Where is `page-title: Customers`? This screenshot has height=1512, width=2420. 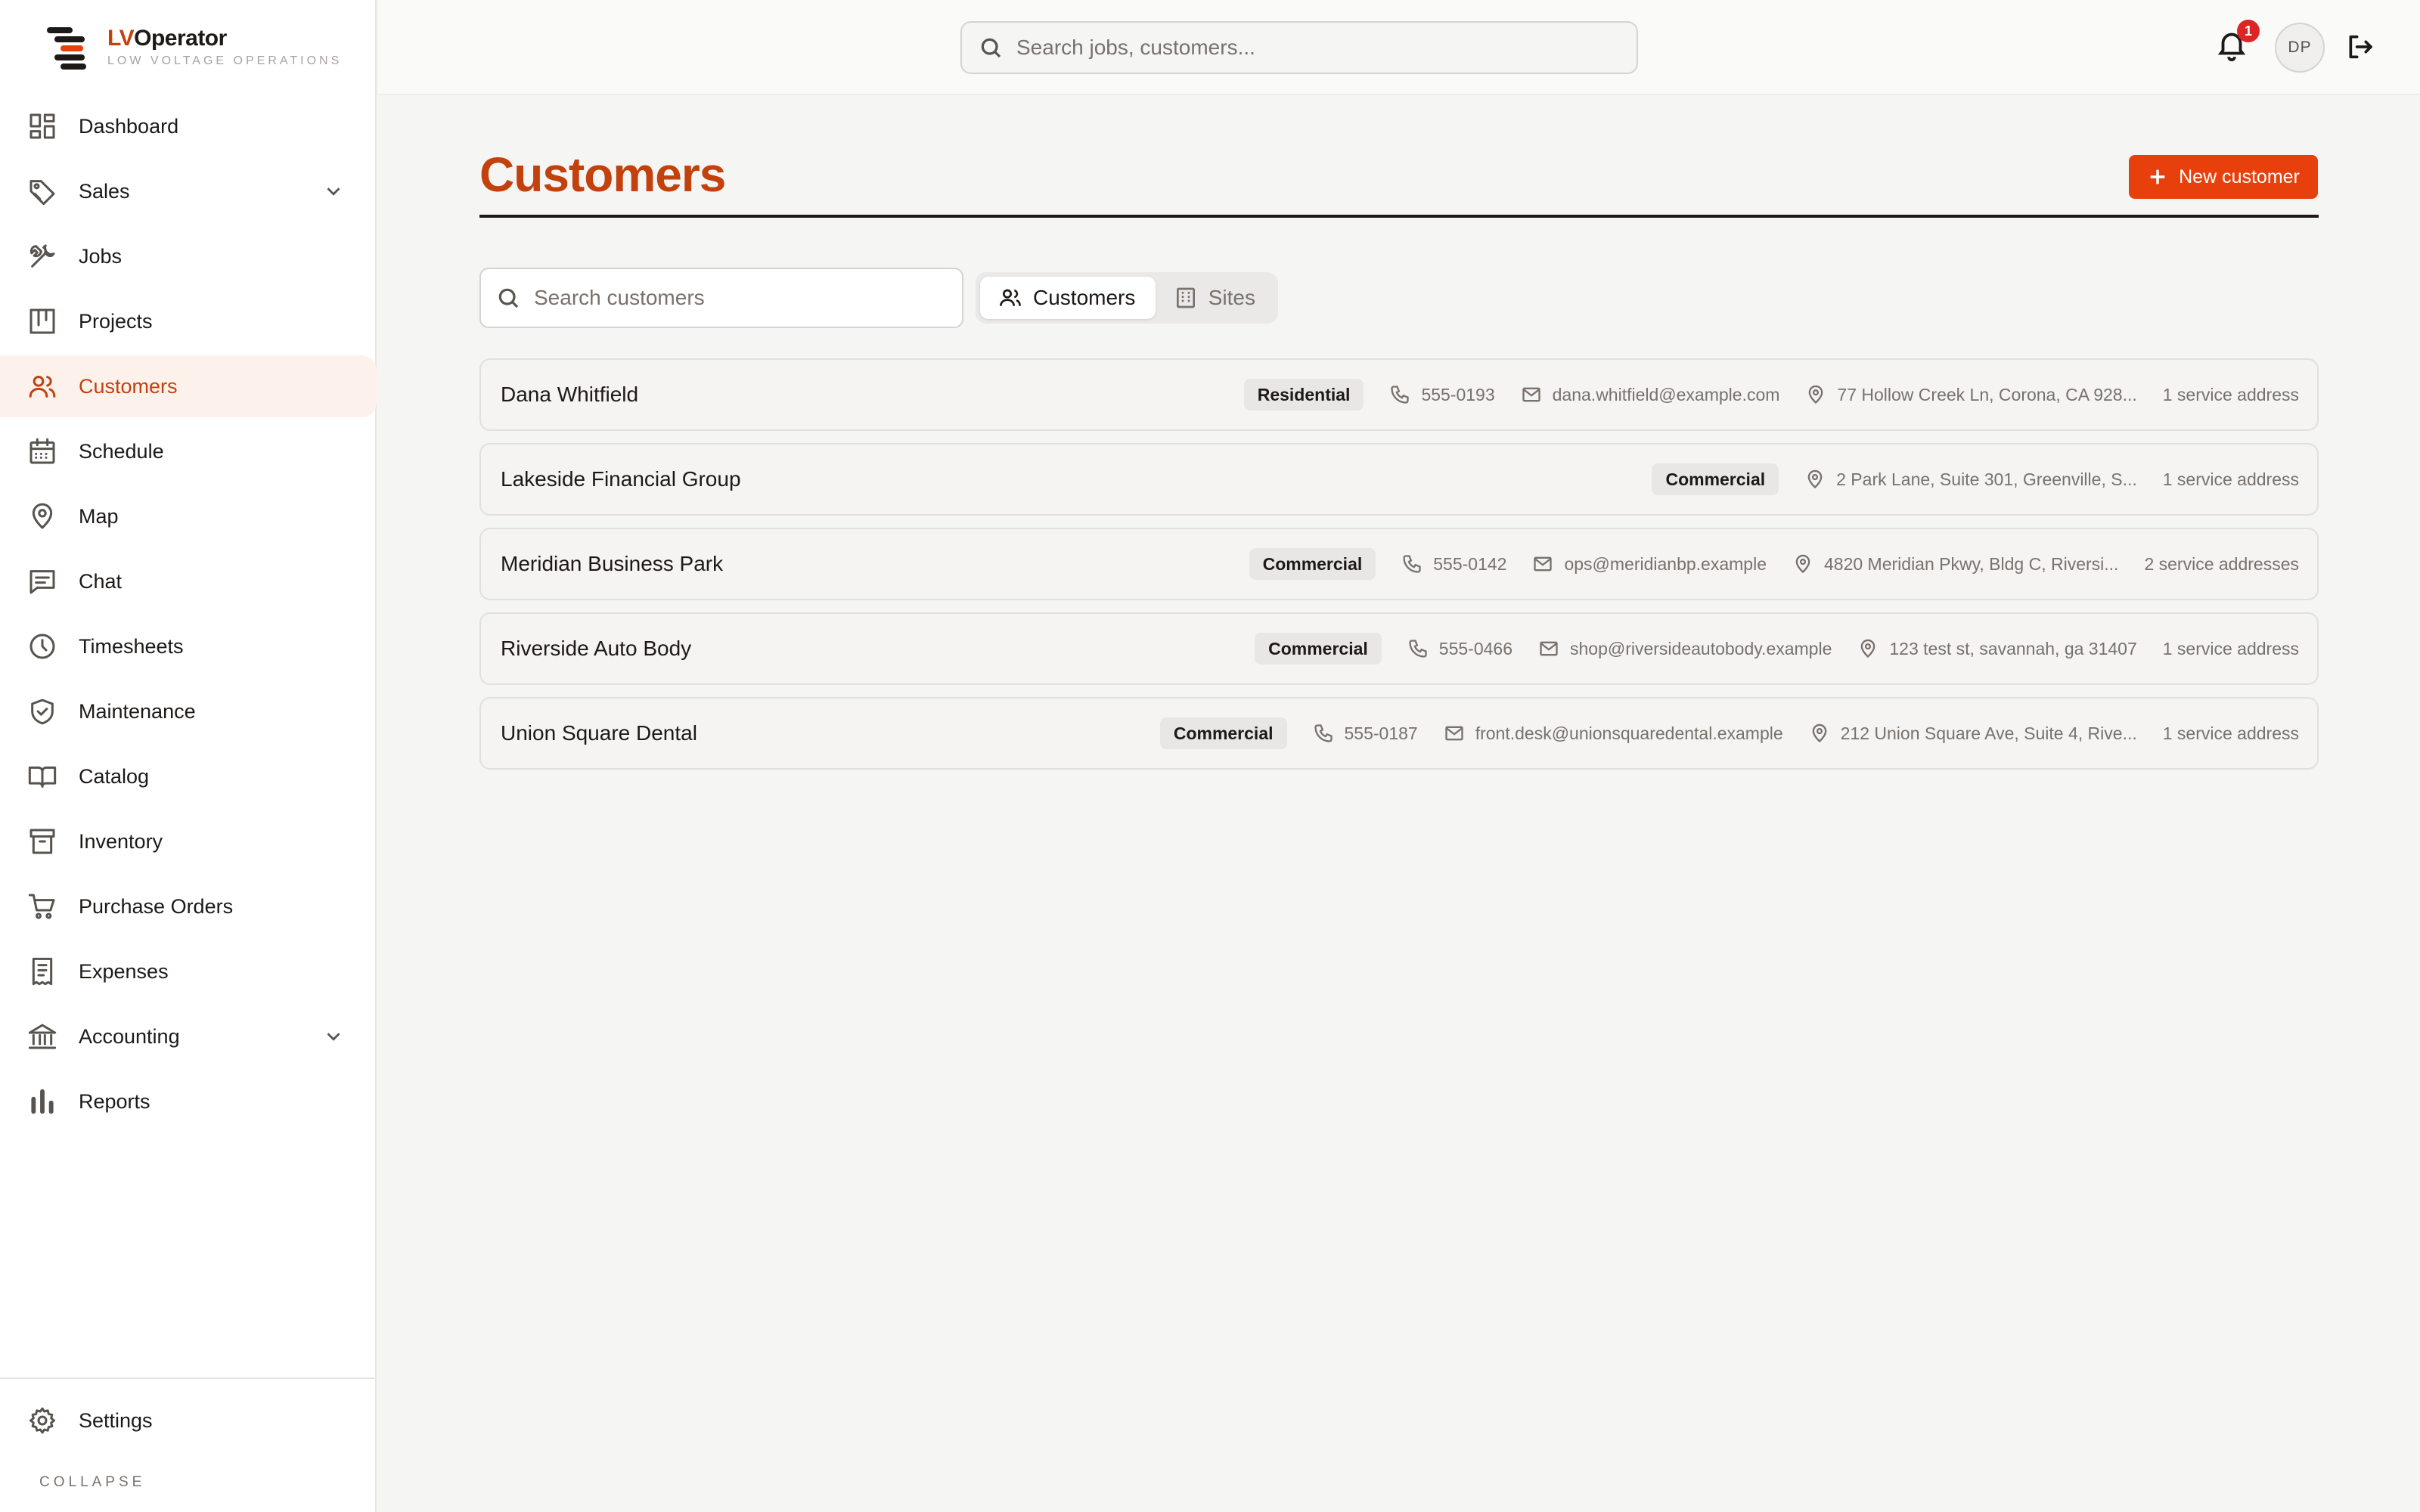
page-title: Customers is located at coordinates (602, 174).